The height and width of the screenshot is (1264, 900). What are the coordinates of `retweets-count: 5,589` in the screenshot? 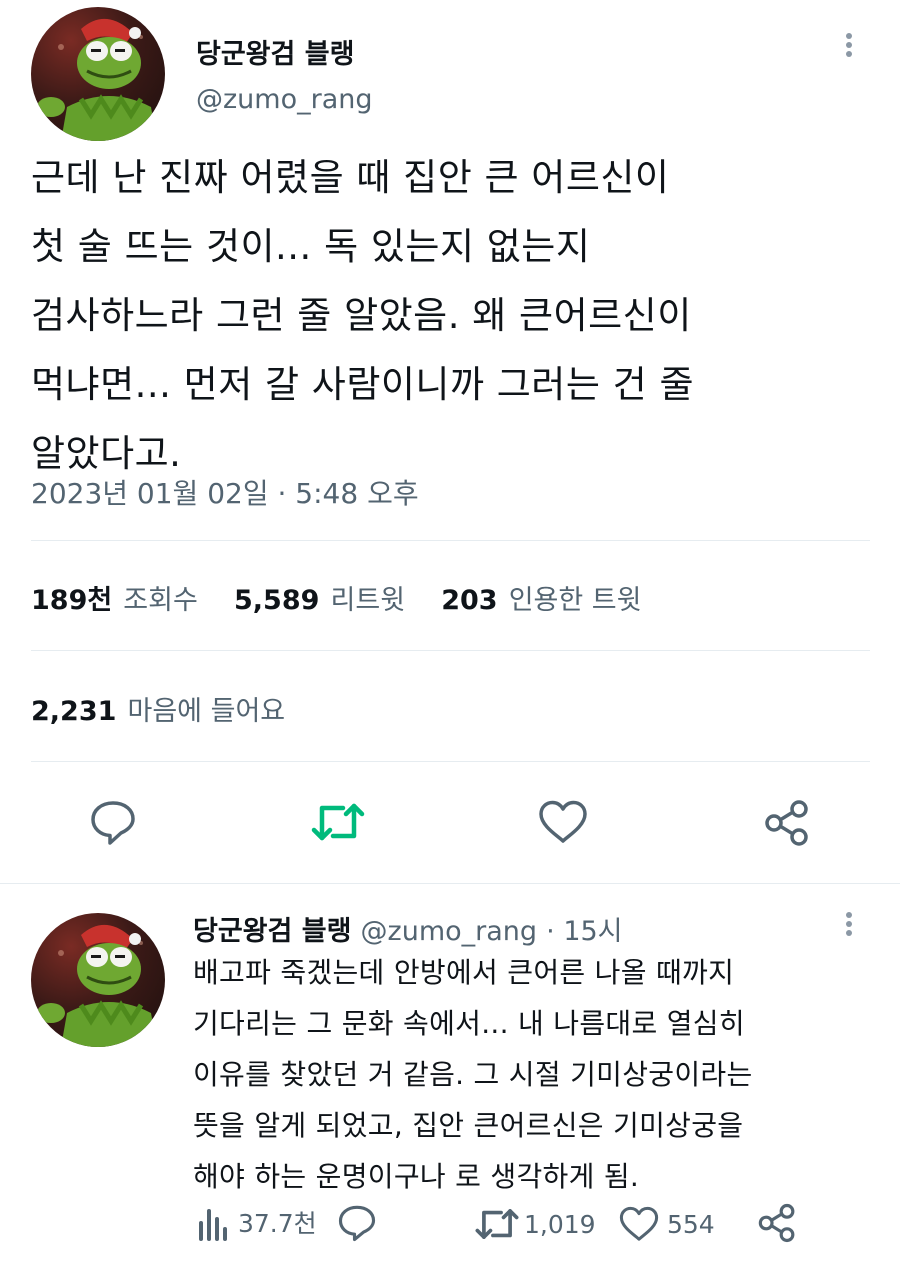 It's located at (276, 600).